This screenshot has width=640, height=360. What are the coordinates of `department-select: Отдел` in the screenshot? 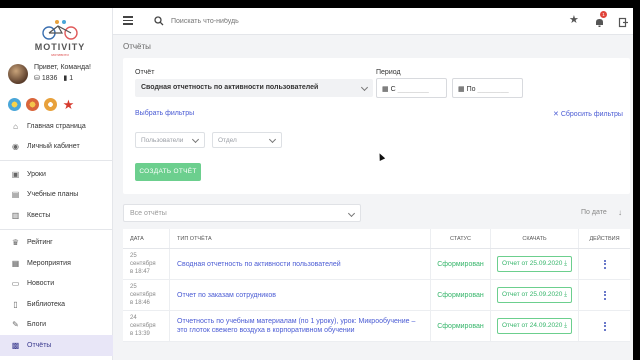 It's located at (247, 140).